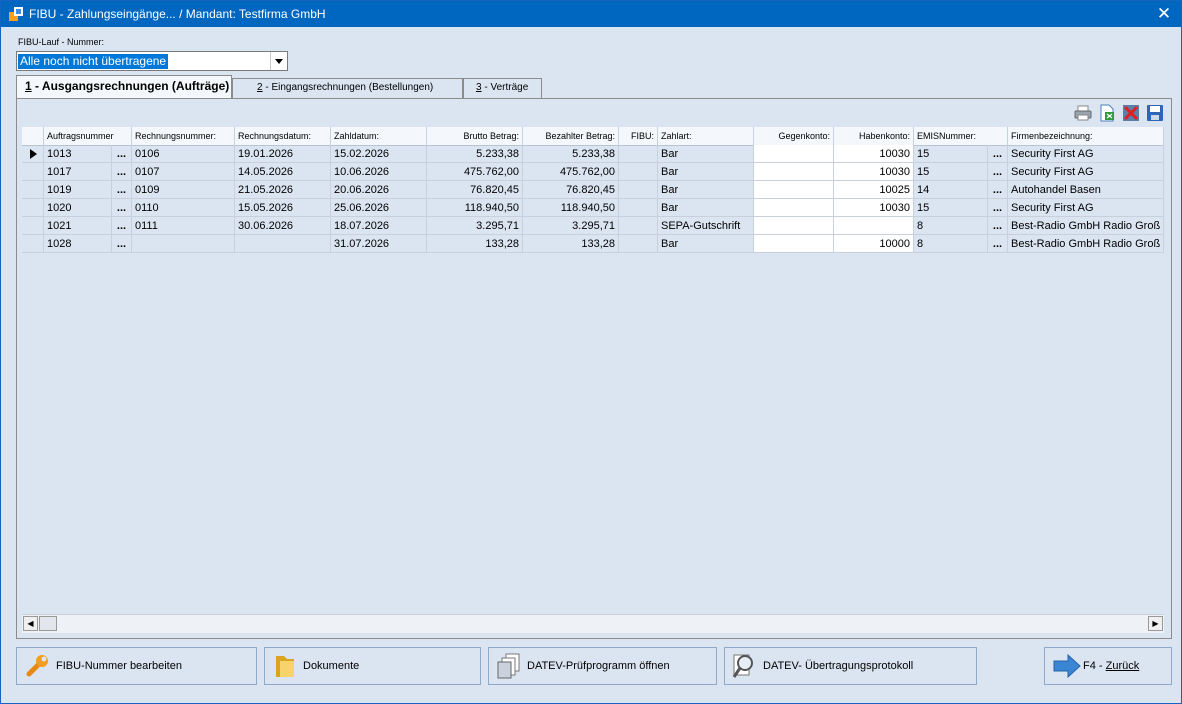 This screenshot has height=704, width=1182. Describe the element at coordinates (1083, 113) in the screenshot. I see `print-icon` at that location.